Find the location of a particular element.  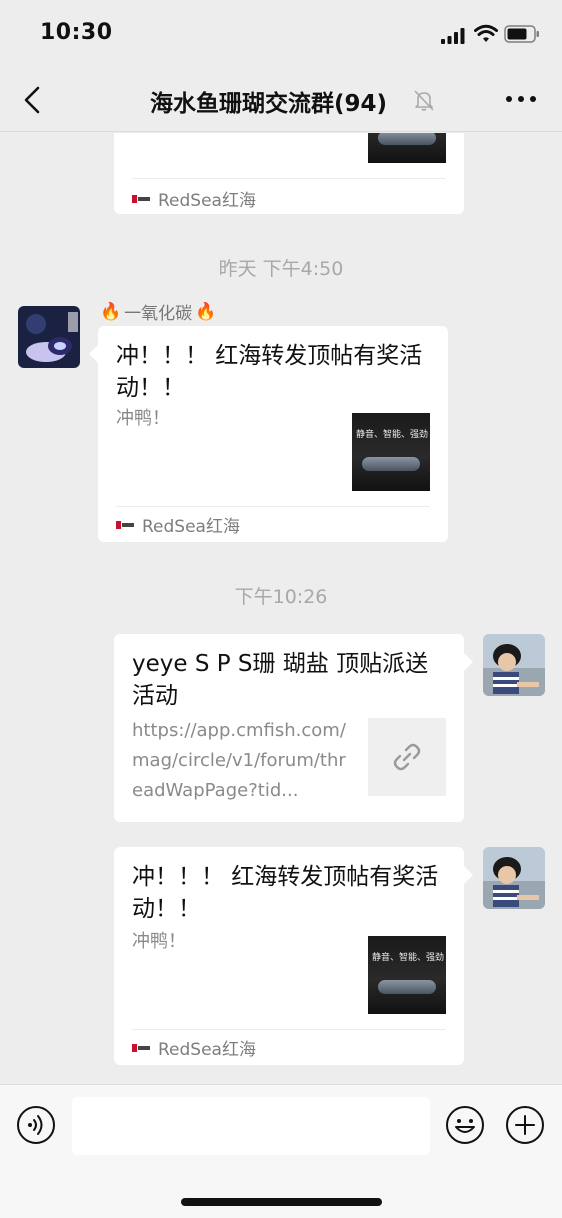

sender-name: 🔥 一氧化碳 🔥 is located at coordinates (158, 312).